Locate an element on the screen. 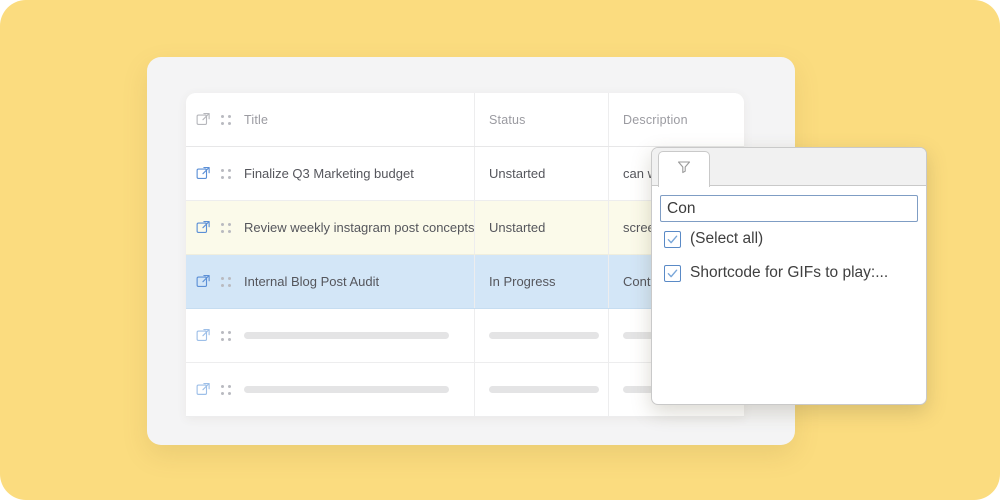 The height and width of the screenshot is (500, 1000). column-header-label: Title is located at coordinates (256, 119).